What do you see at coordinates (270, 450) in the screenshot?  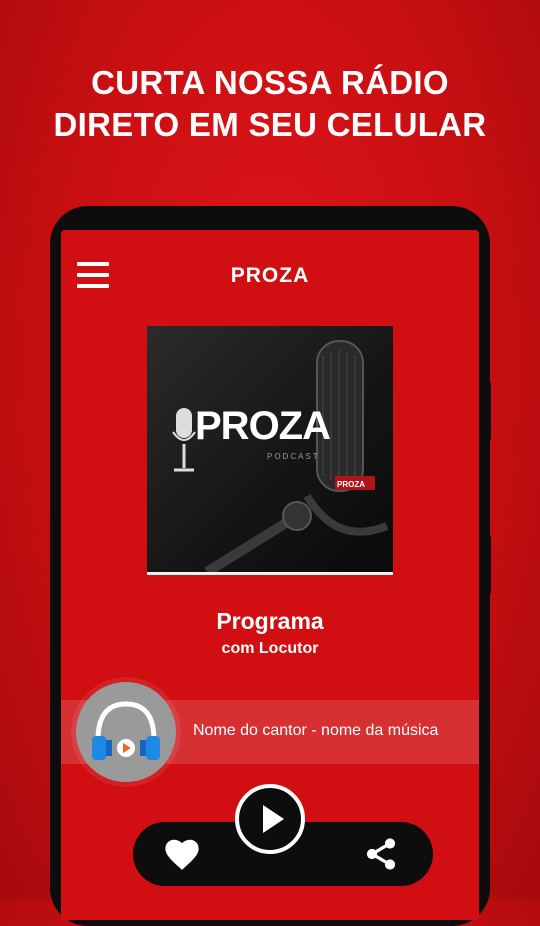 I see `cover-art: PROZA PROZA PODCAST` at bounding box center [270, 450].